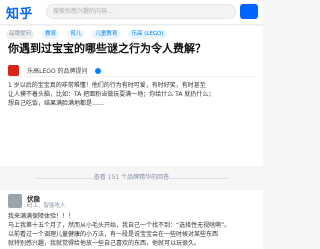 The width and height of the screenshot is (320, 249). I want to click on question-body-line: 让人摸不着头脑，比如：TA 把面粉当做玩耍满一地；你给什么 TA 就扔什么；, so click(111, 94).